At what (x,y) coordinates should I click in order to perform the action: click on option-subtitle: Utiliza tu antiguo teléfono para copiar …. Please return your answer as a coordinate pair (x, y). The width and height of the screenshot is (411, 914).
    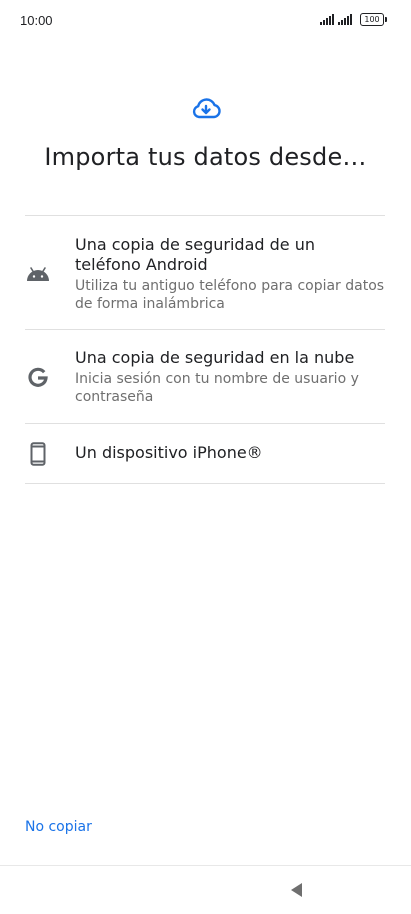
    Looking at the image, I should click on (230, 295).